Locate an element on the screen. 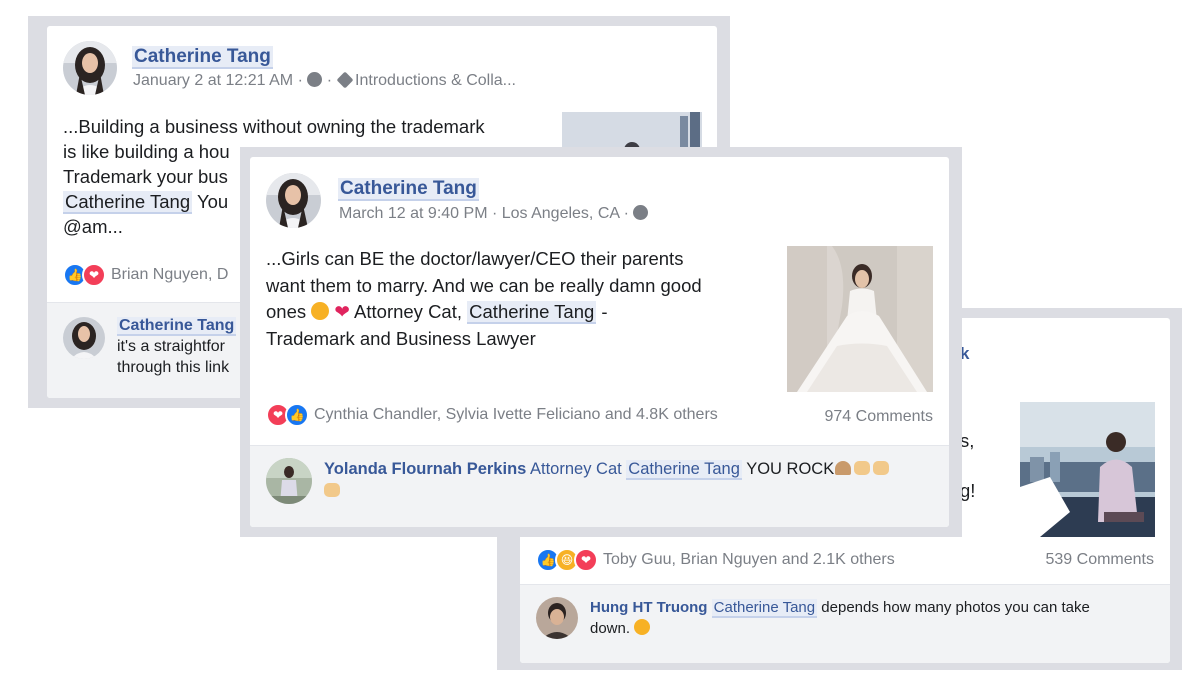  post-1-author-name: Catherine Tang is located at coordinates (202, 57).